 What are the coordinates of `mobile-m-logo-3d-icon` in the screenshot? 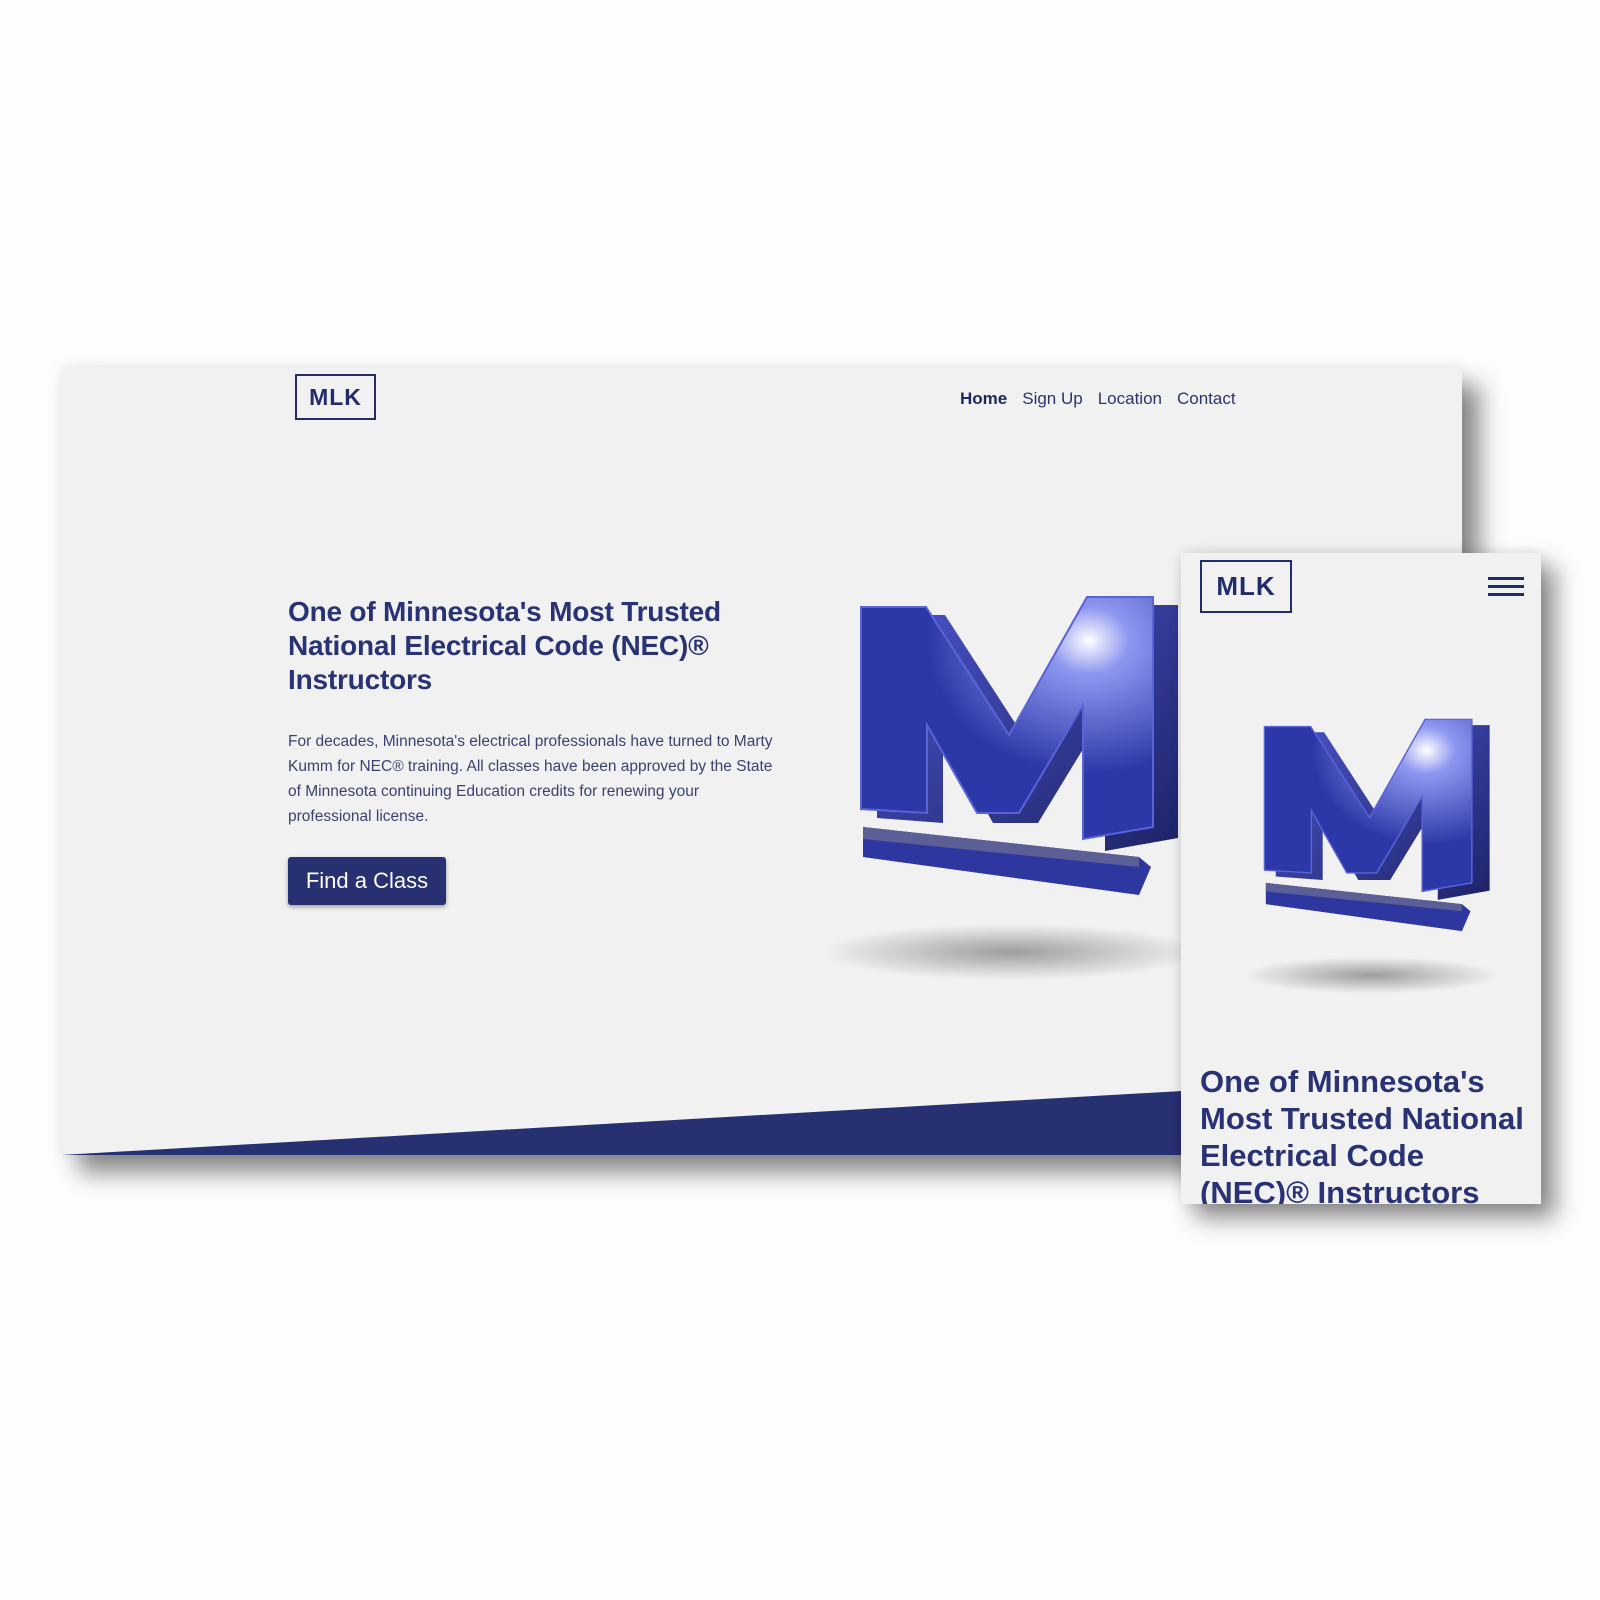 It's located at (1371, 856).